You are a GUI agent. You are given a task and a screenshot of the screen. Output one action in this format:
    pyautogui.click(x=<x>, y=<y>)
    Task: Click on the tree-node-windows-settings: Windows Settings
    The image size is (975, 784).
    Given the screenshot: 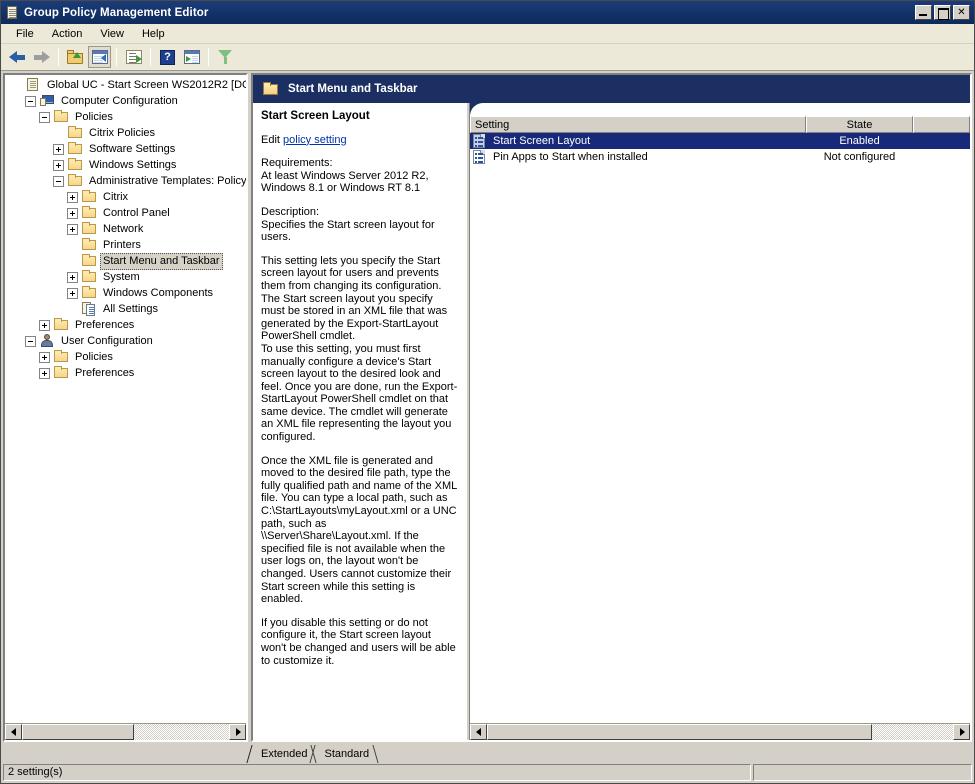 What is the action you would take?
    pyautogui.click(x=126, y=165)
    